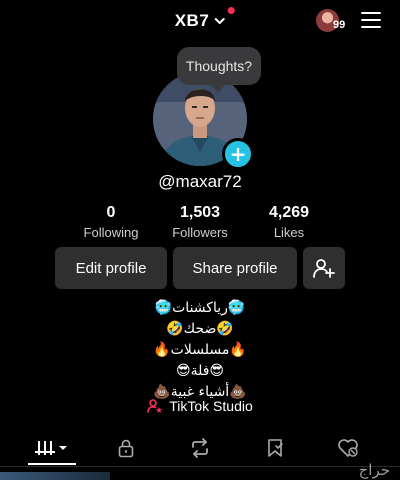 The height and width of the screenshot is (480, 400). What do you see at coordinates (235, 268) in the screenshot?
I see `share-profile-button: Share profile` at bounding box center [235, 268].